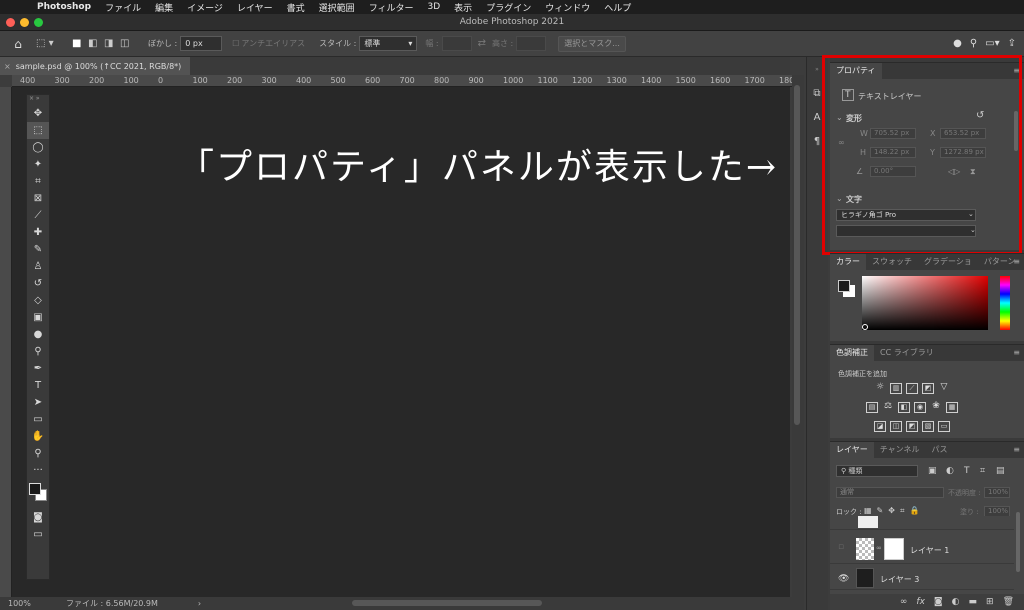  What do you see at coordinates (954, 171) in the screenshot?
I see `flip-horizontal-icon: ◁▷` at bounding box center [954, 171].